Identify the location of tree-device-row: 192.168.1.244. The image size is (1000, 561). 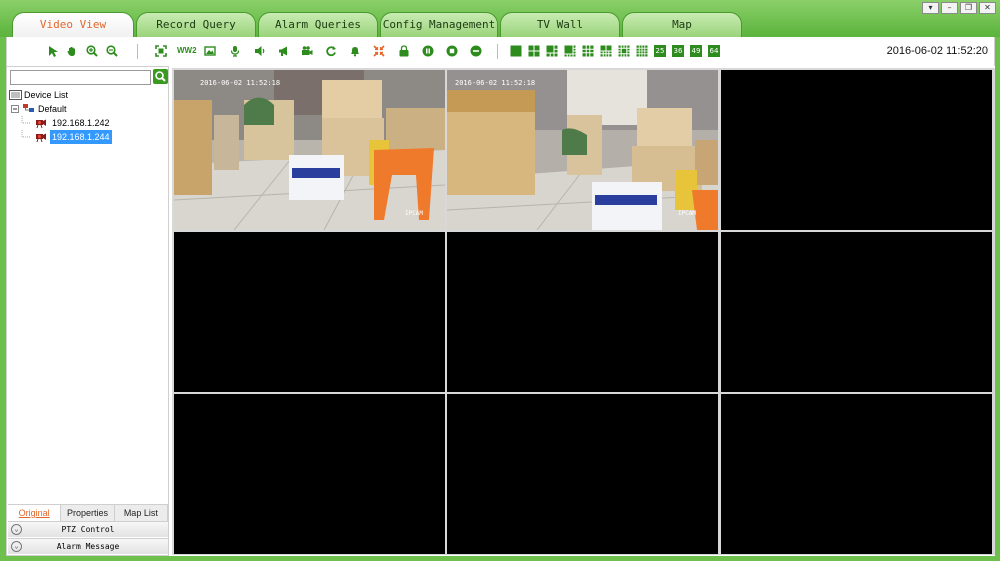
(88, 137).